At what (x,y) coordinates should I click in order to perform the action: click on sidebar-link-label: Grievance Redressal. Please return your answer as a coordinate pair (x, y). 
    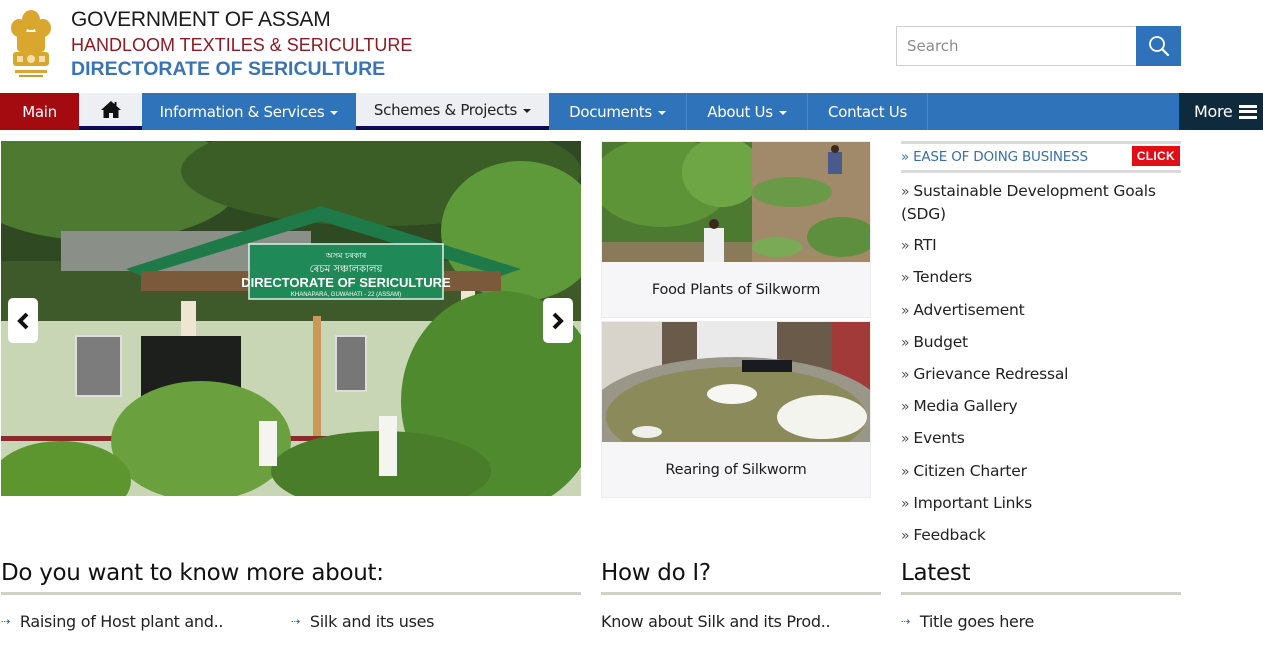
    Looking at the image, I should click on (991, 373).